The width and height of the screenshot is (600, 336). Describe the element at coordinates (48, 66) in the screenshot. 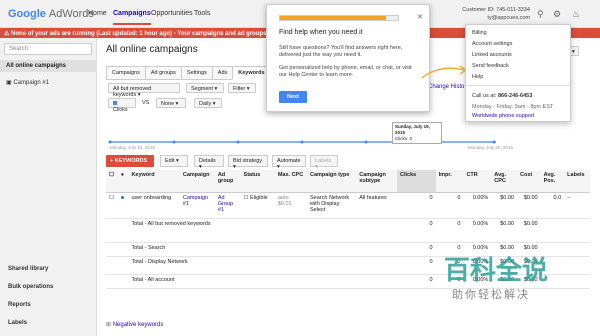

I see `sidebar-item-all-campaigns: All online campaigns` at that location.